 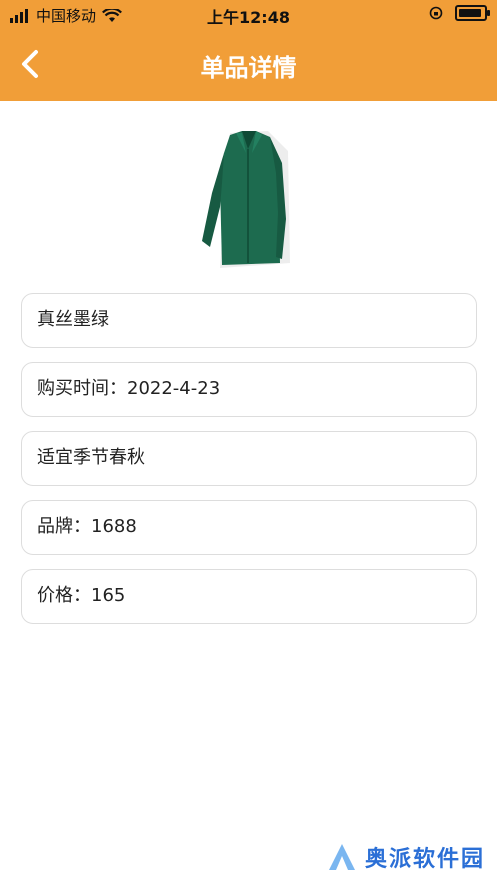 I want to click on page-title: 单品详情, so click(x=248, y=68).